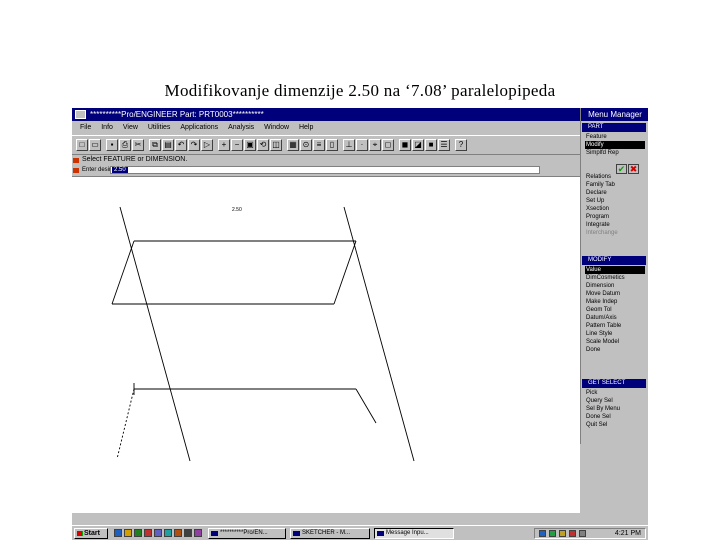  I want to click on copy-icon: ⧉, so click(155, 145).